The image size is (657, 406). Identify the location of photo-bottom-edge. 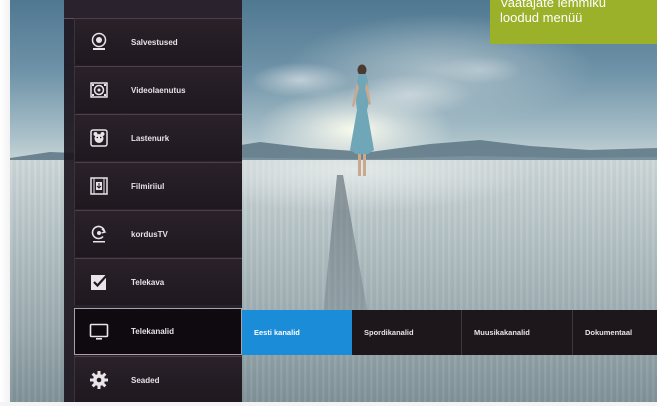
(328, 404).